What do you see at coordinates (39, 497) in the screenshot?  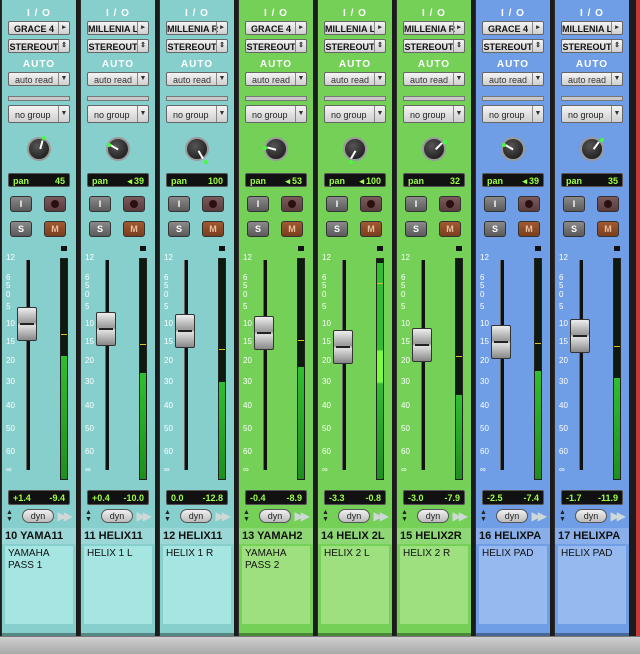 I see `volume-readout: +1.4 -9.4` at bounding box center [39, 497].